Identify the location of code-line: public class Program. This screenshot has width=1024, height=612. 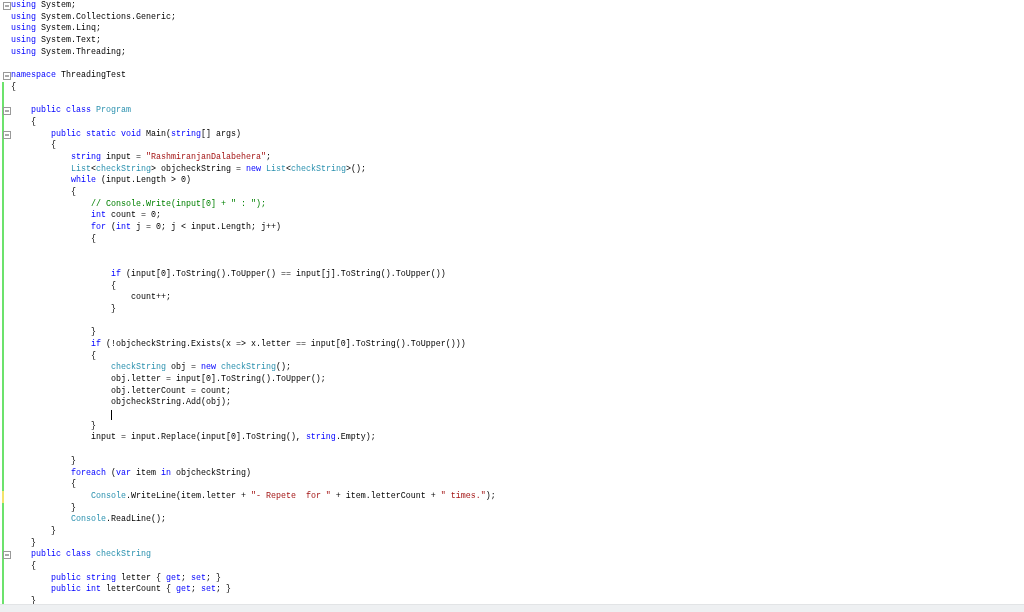
(81, 111).